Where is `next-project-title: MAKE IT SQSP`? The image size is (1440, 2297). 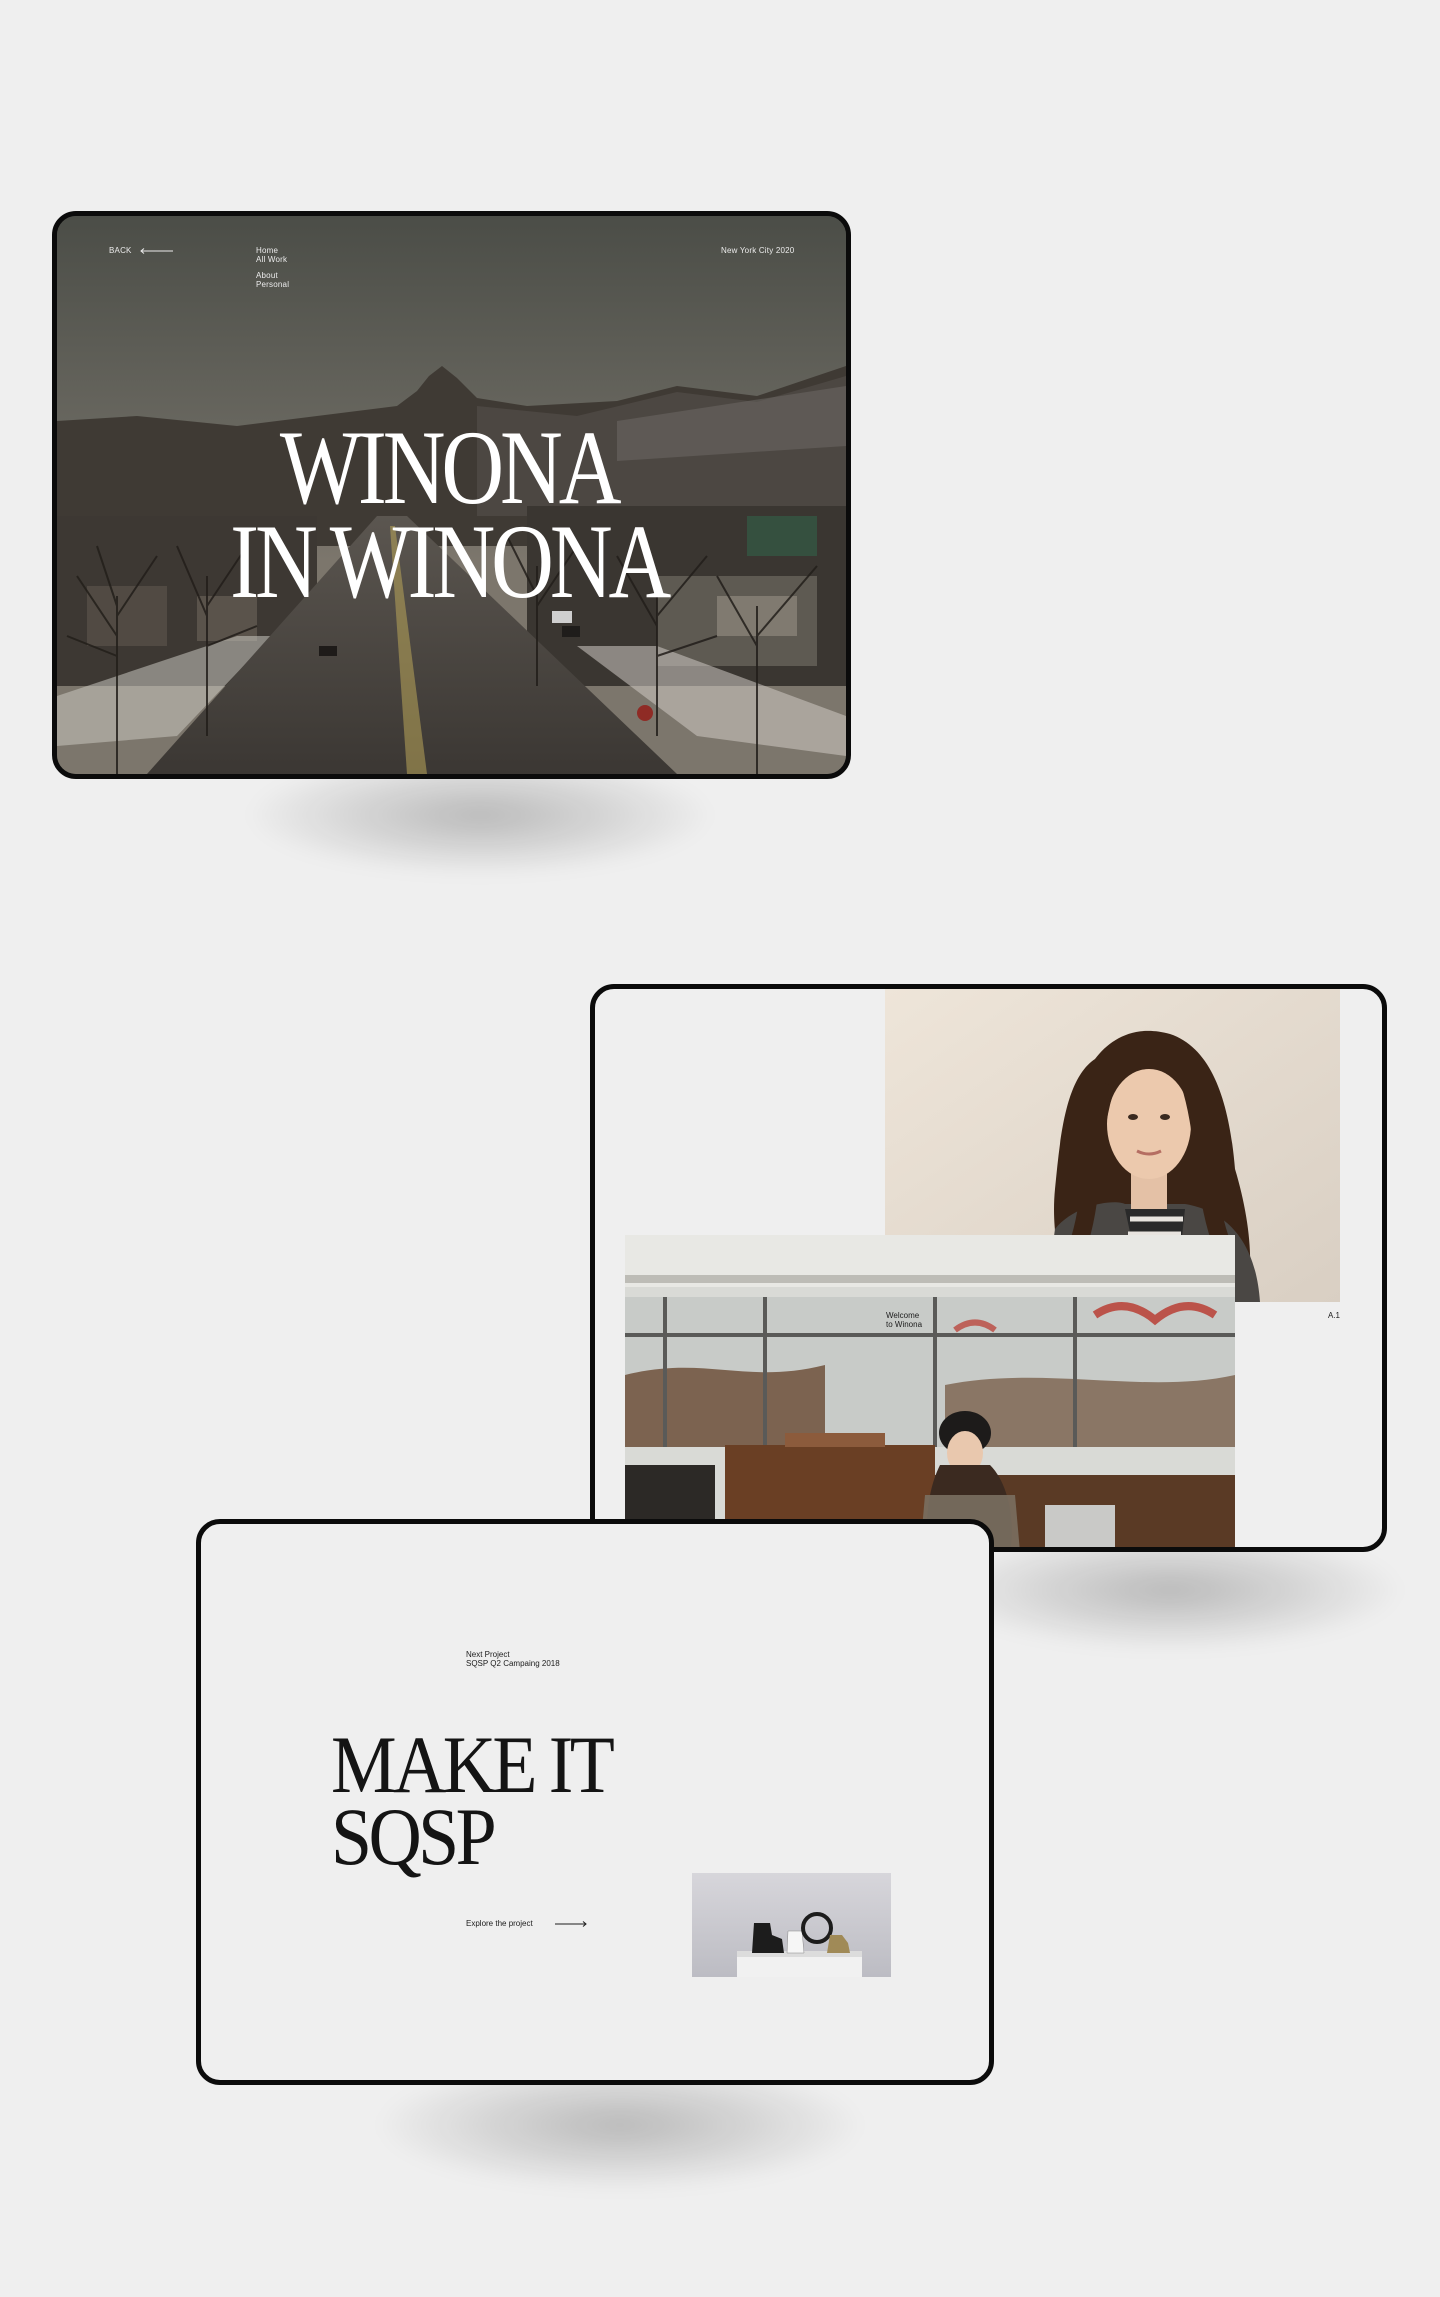
next-project-title: MAKE IT SQSP is located at coordinates (473, 1803).